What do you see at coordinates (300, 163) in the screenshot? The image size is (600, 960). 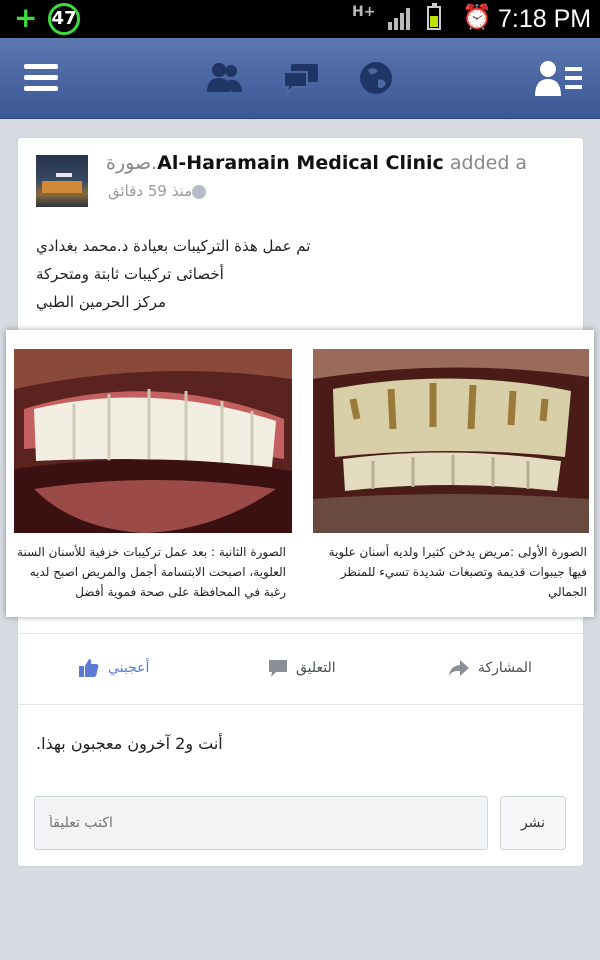 I see `page-name-link: Al-Haramain Medical Clinic` at bounding box center [300, 163].